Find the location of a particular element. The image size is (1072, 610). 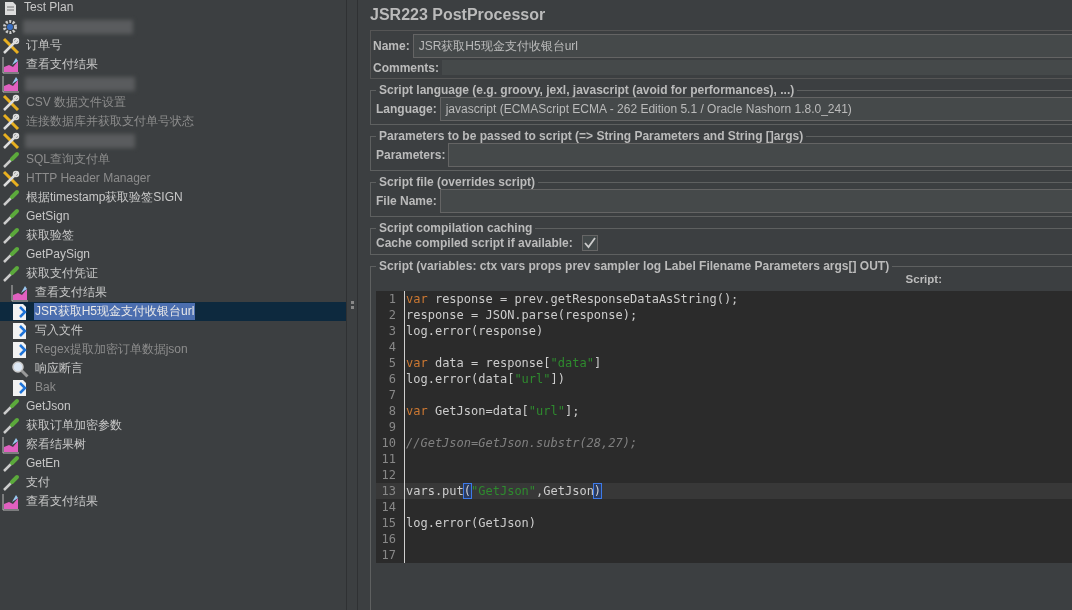

line-number: 9 is located at coordinates (390, 427).